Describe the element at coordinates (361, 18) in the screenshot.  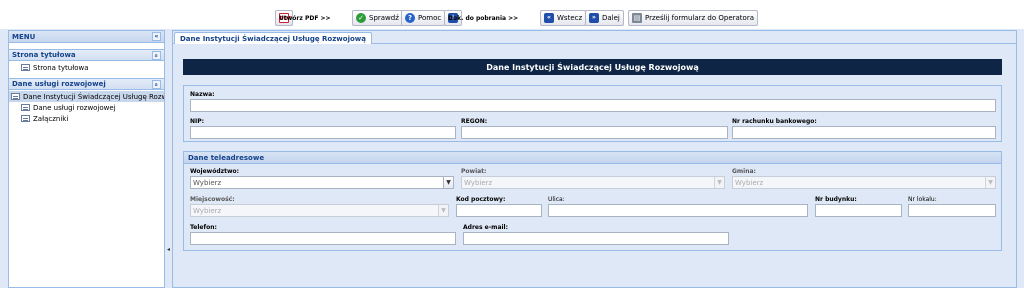
I see `check-icon: ✓` at that location.